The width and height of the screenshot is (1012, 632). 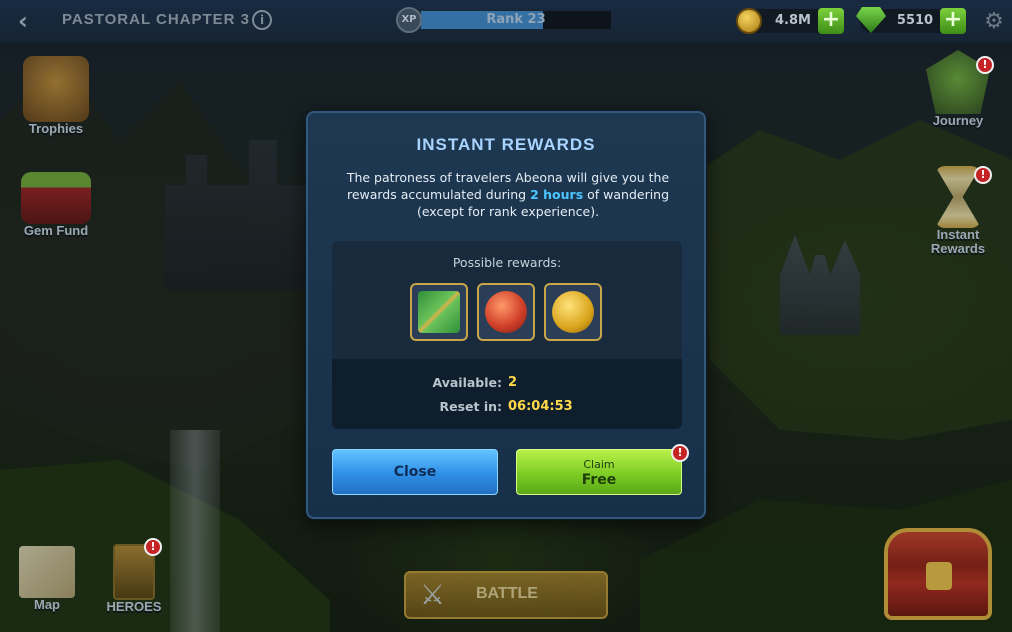 What do you see at coordinates (958, 234) in the screenshot?
I see `instant-rewards-label-line1: Instant` at bounding box center [958, 234].